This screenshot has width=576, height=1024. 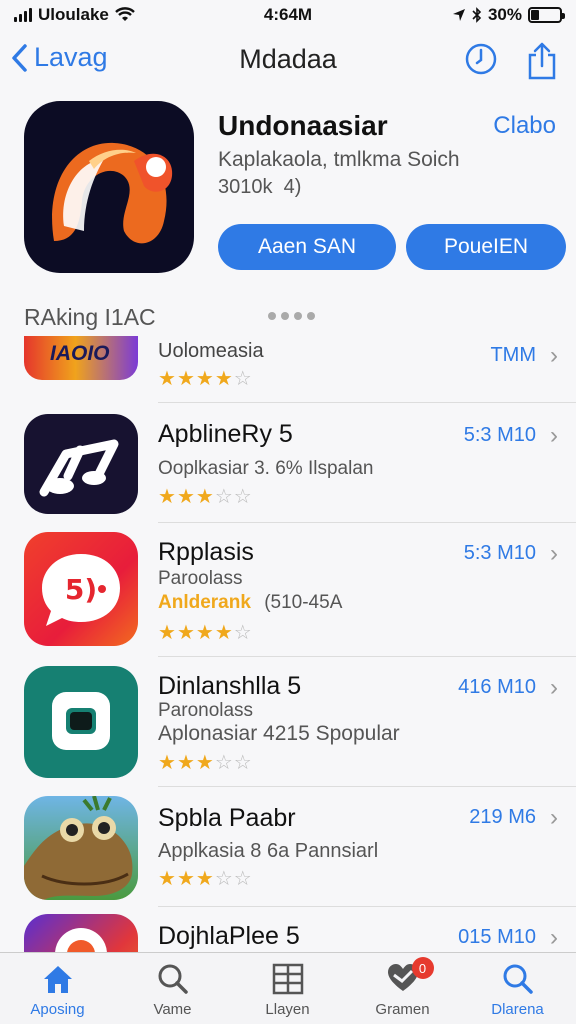 I want to click on home-icon, so click(x=58, y=979).